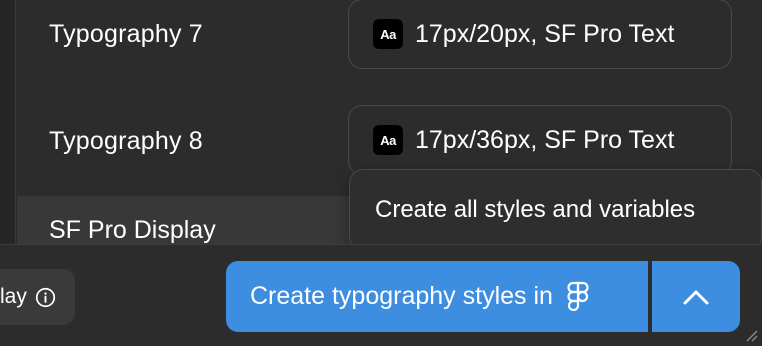 The width and height of the screenshot is (762, 346). I want to click on resize-grip-icon, so click(751, 335).